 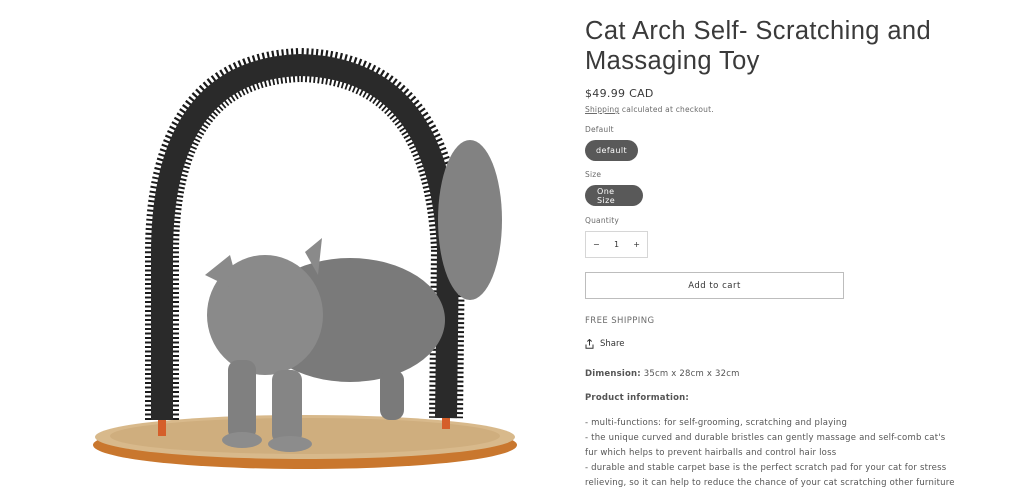 I want to click on shipping-note: Shipping calculated at checkout., so click(x=649, y=109).